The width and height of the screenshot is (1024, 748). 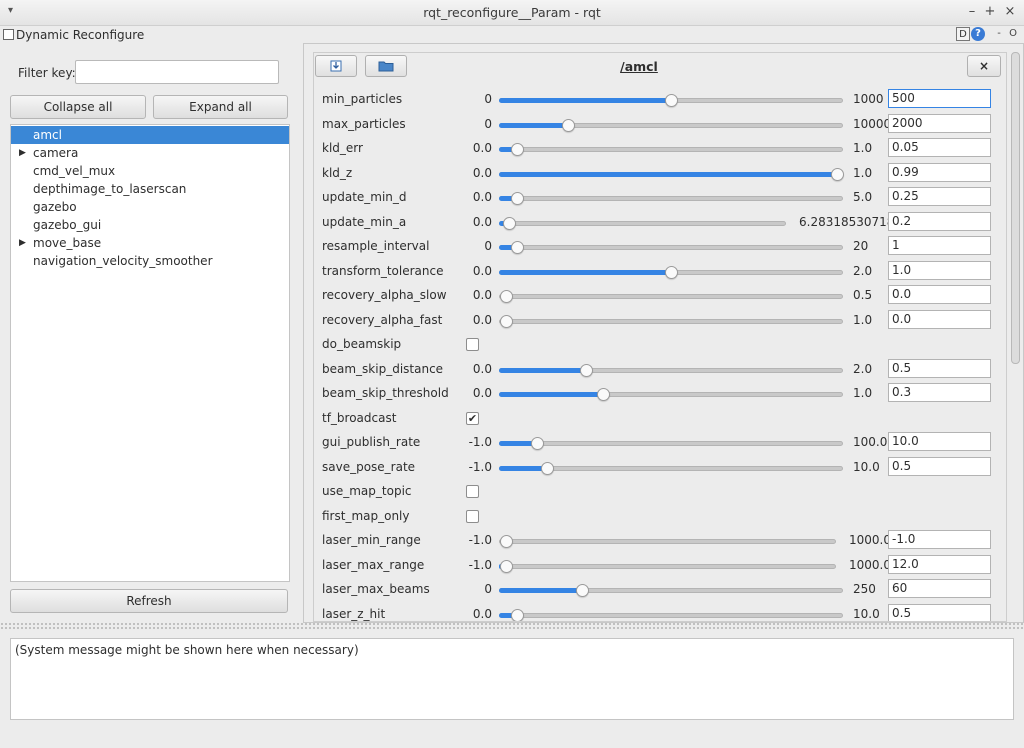 What do you see at coordinates (472, 418) in the screenshot?
I see `param-checkbox: ✔` at bounding box center [472, 418].